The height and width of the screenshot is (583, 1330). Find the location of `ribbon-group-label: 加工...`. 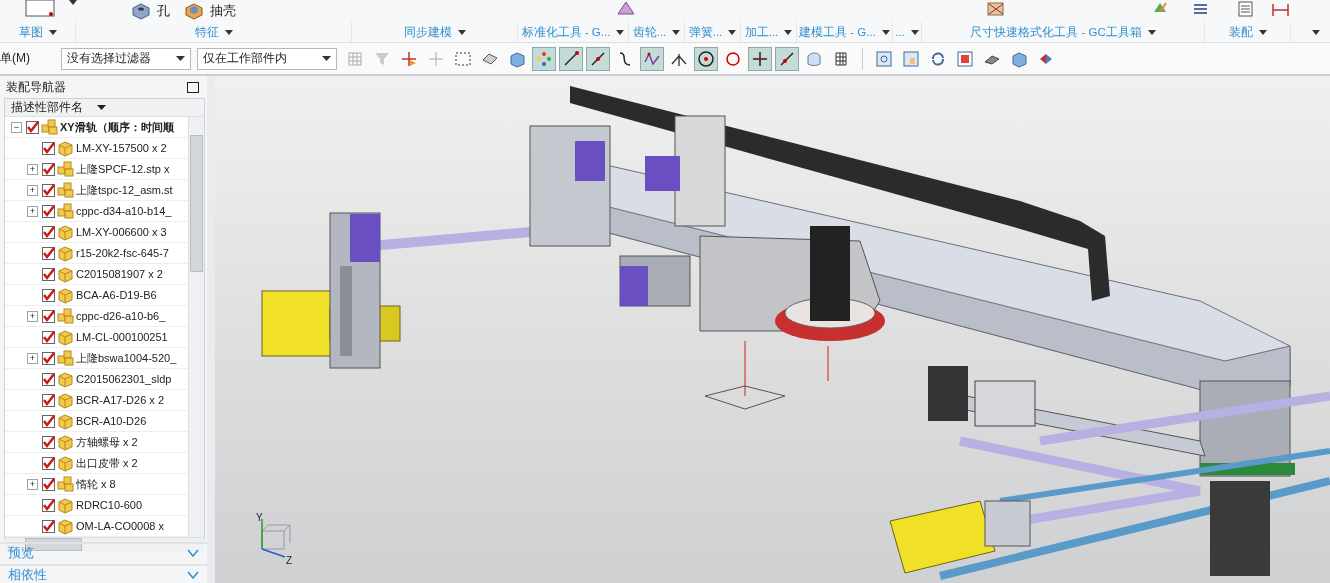

ribbon-group-label: 加工... is located at coordinates (761, 32).